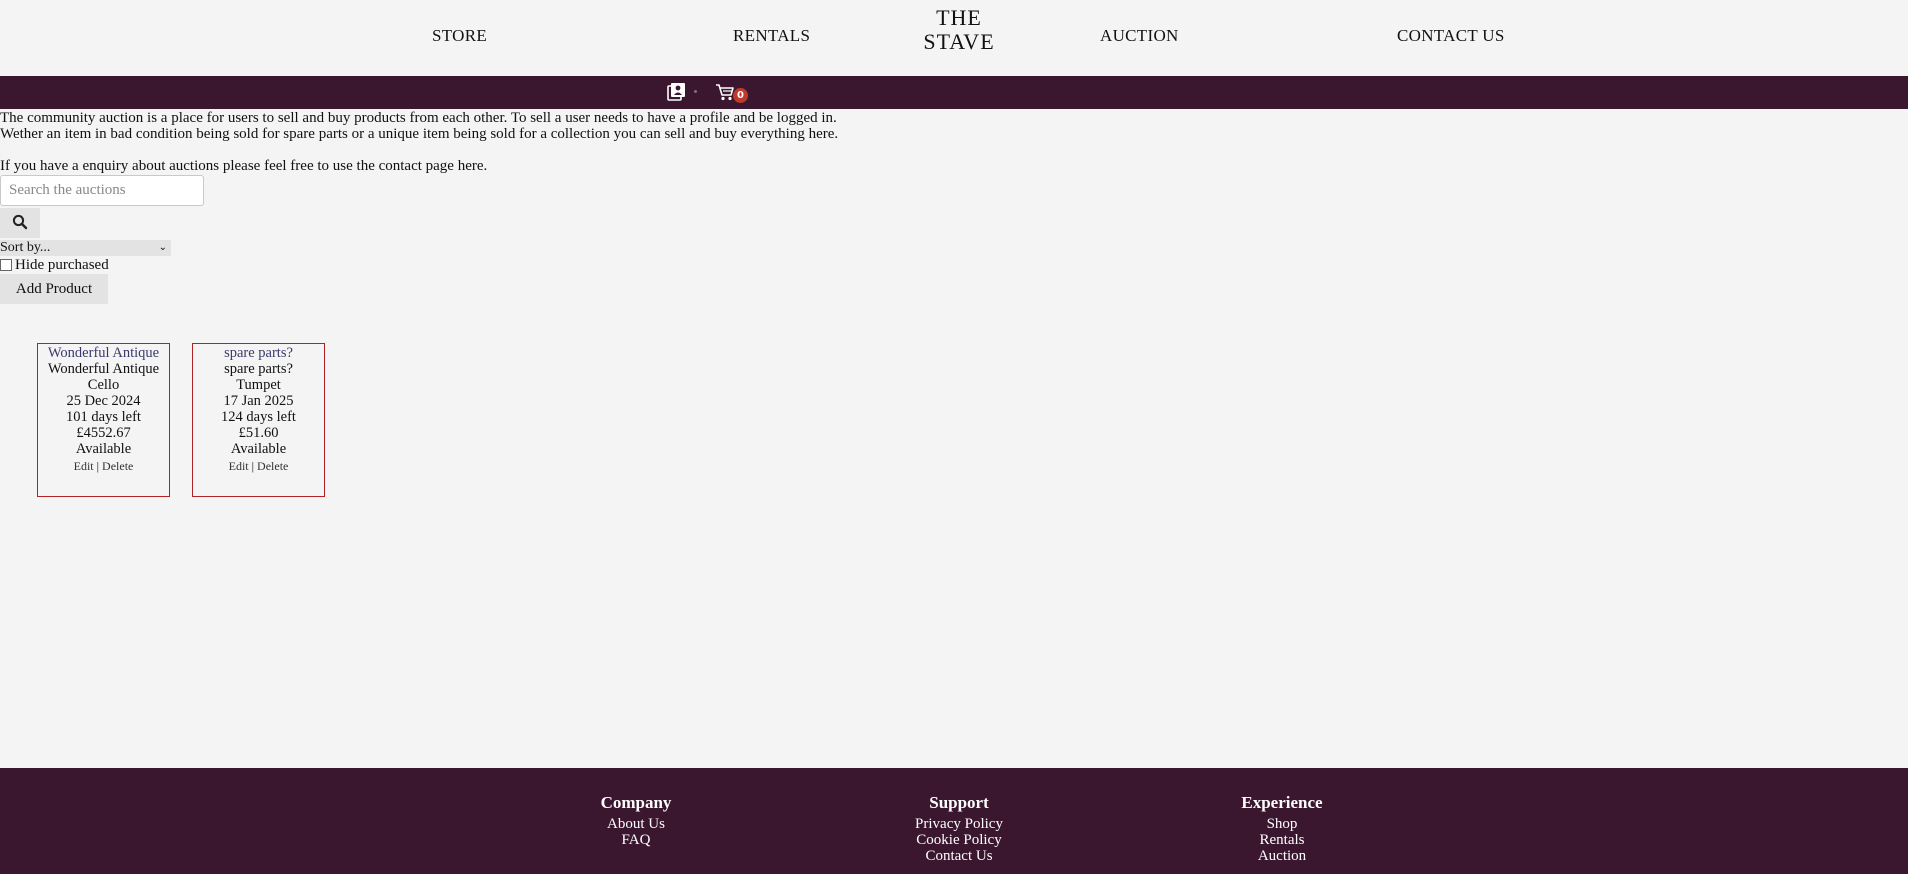  What do you see at coordinates (959, 856) in the screenshot?
I see `footer-link-contact-us: Contact Us` at bounding box center [959, 856].